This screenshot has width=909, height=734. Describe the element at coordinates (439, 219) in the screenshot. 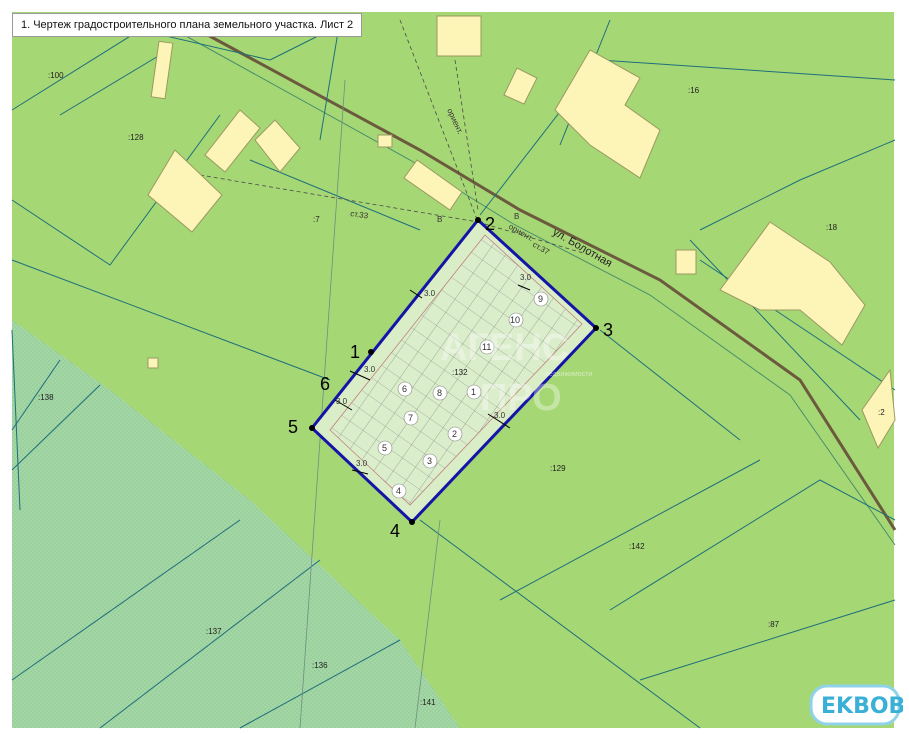

I see `annotation-b1: В` at that location.